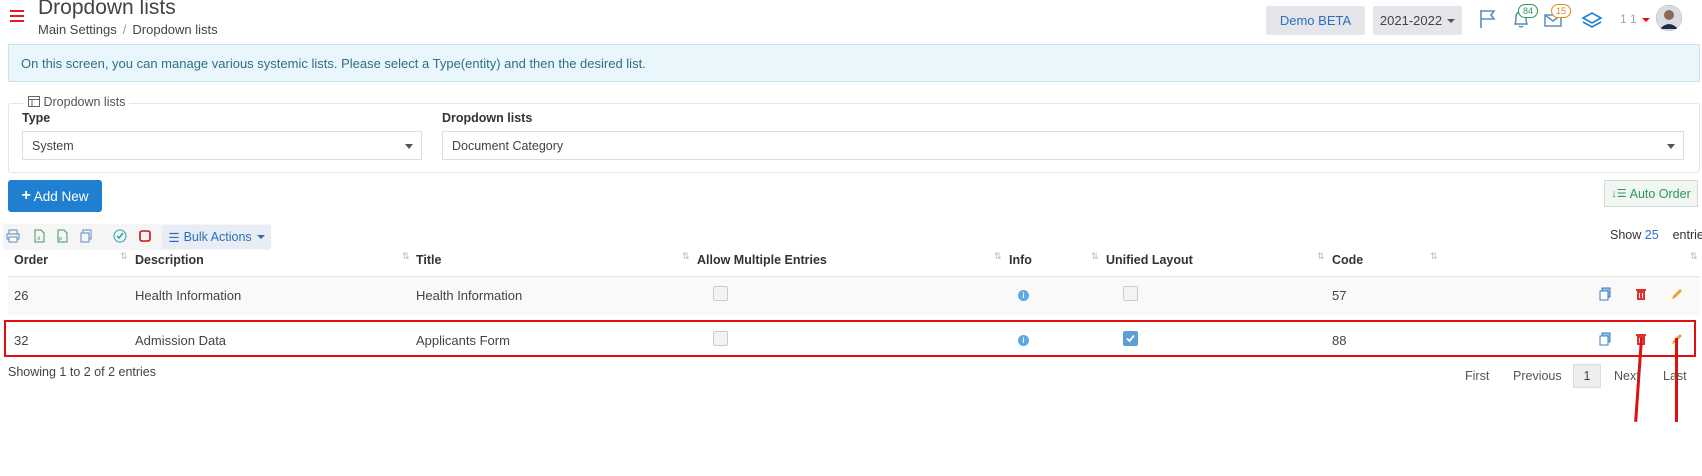 The height and width of the screenshot is (476, 1702). I want to click on check-all-icon, so click(120, 236).